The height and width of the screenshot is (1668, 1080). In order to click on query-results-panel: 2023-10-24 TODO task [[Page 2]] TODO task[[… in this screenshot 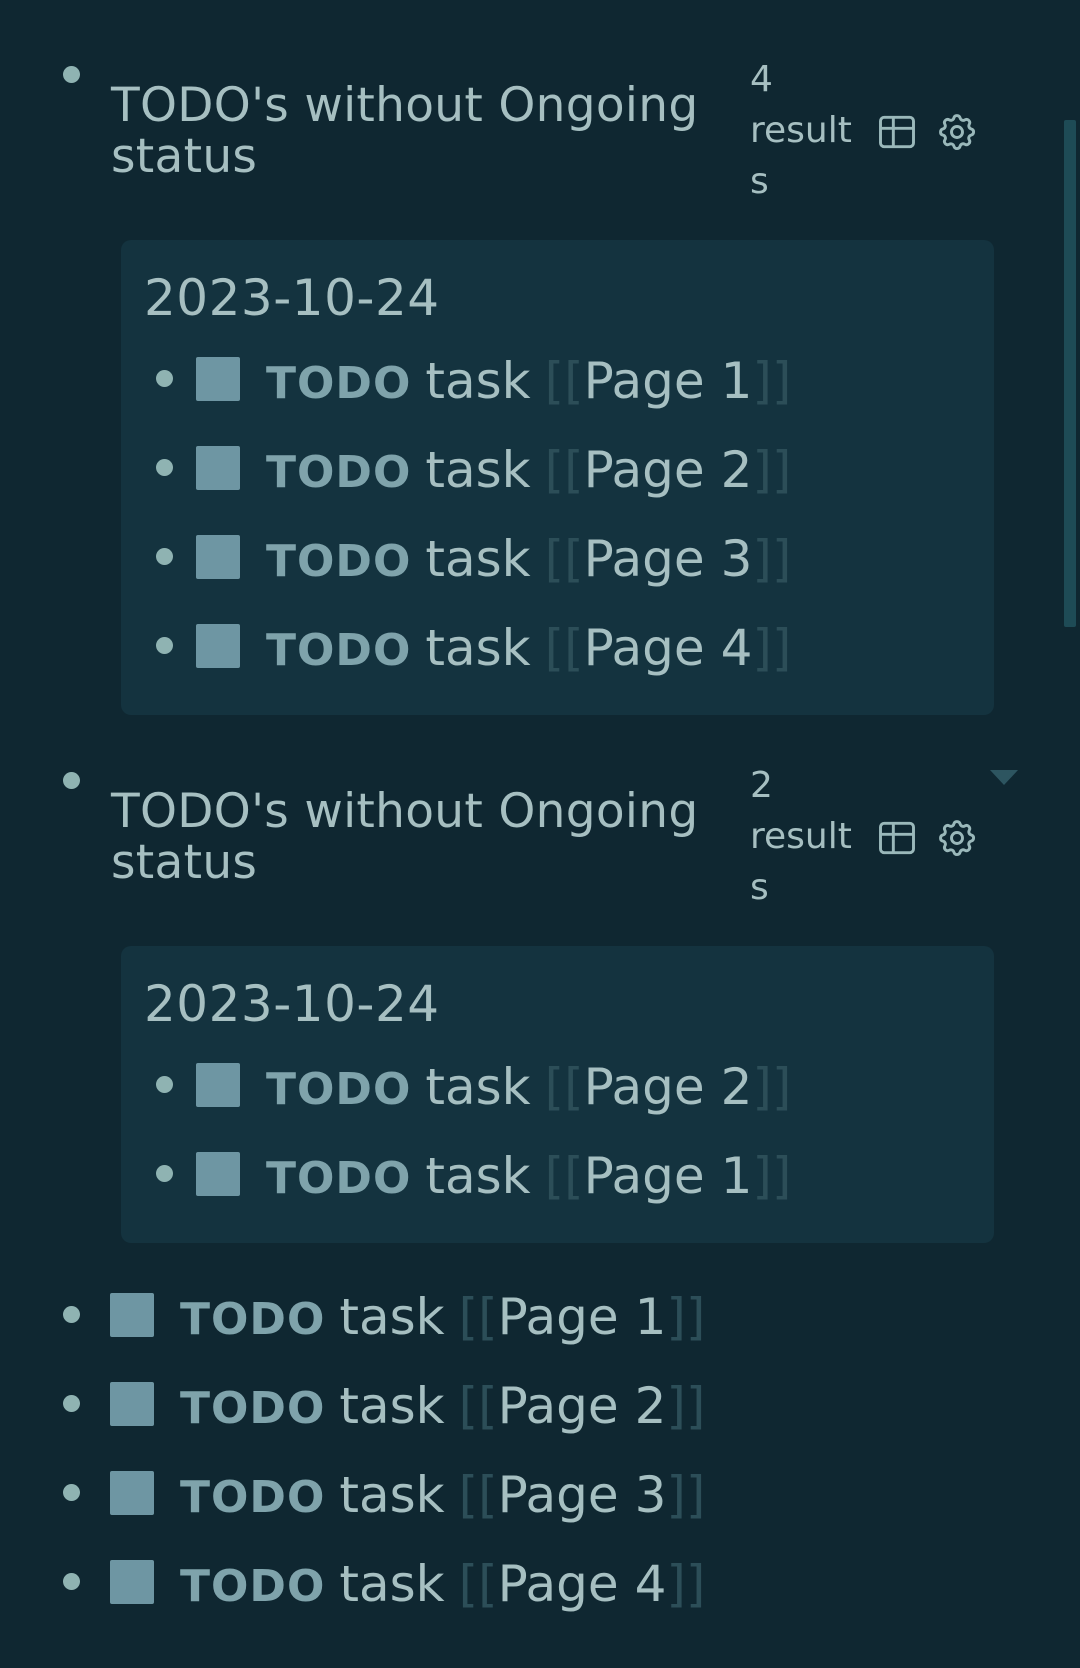, I will do `click(557, 1094)`.